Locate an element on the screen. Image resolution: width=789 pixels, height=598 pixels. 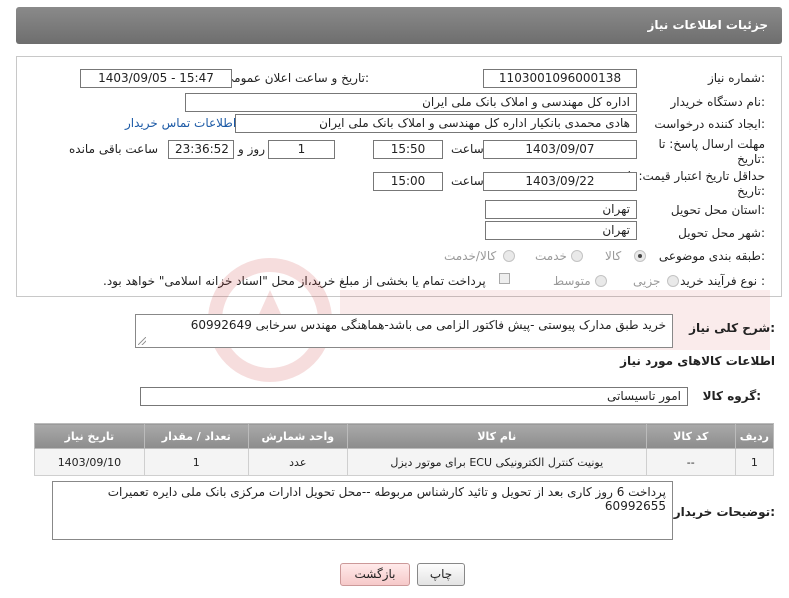
buyer-org-label: نام دستگاه خریدار: is located at coordinates (718, 102).